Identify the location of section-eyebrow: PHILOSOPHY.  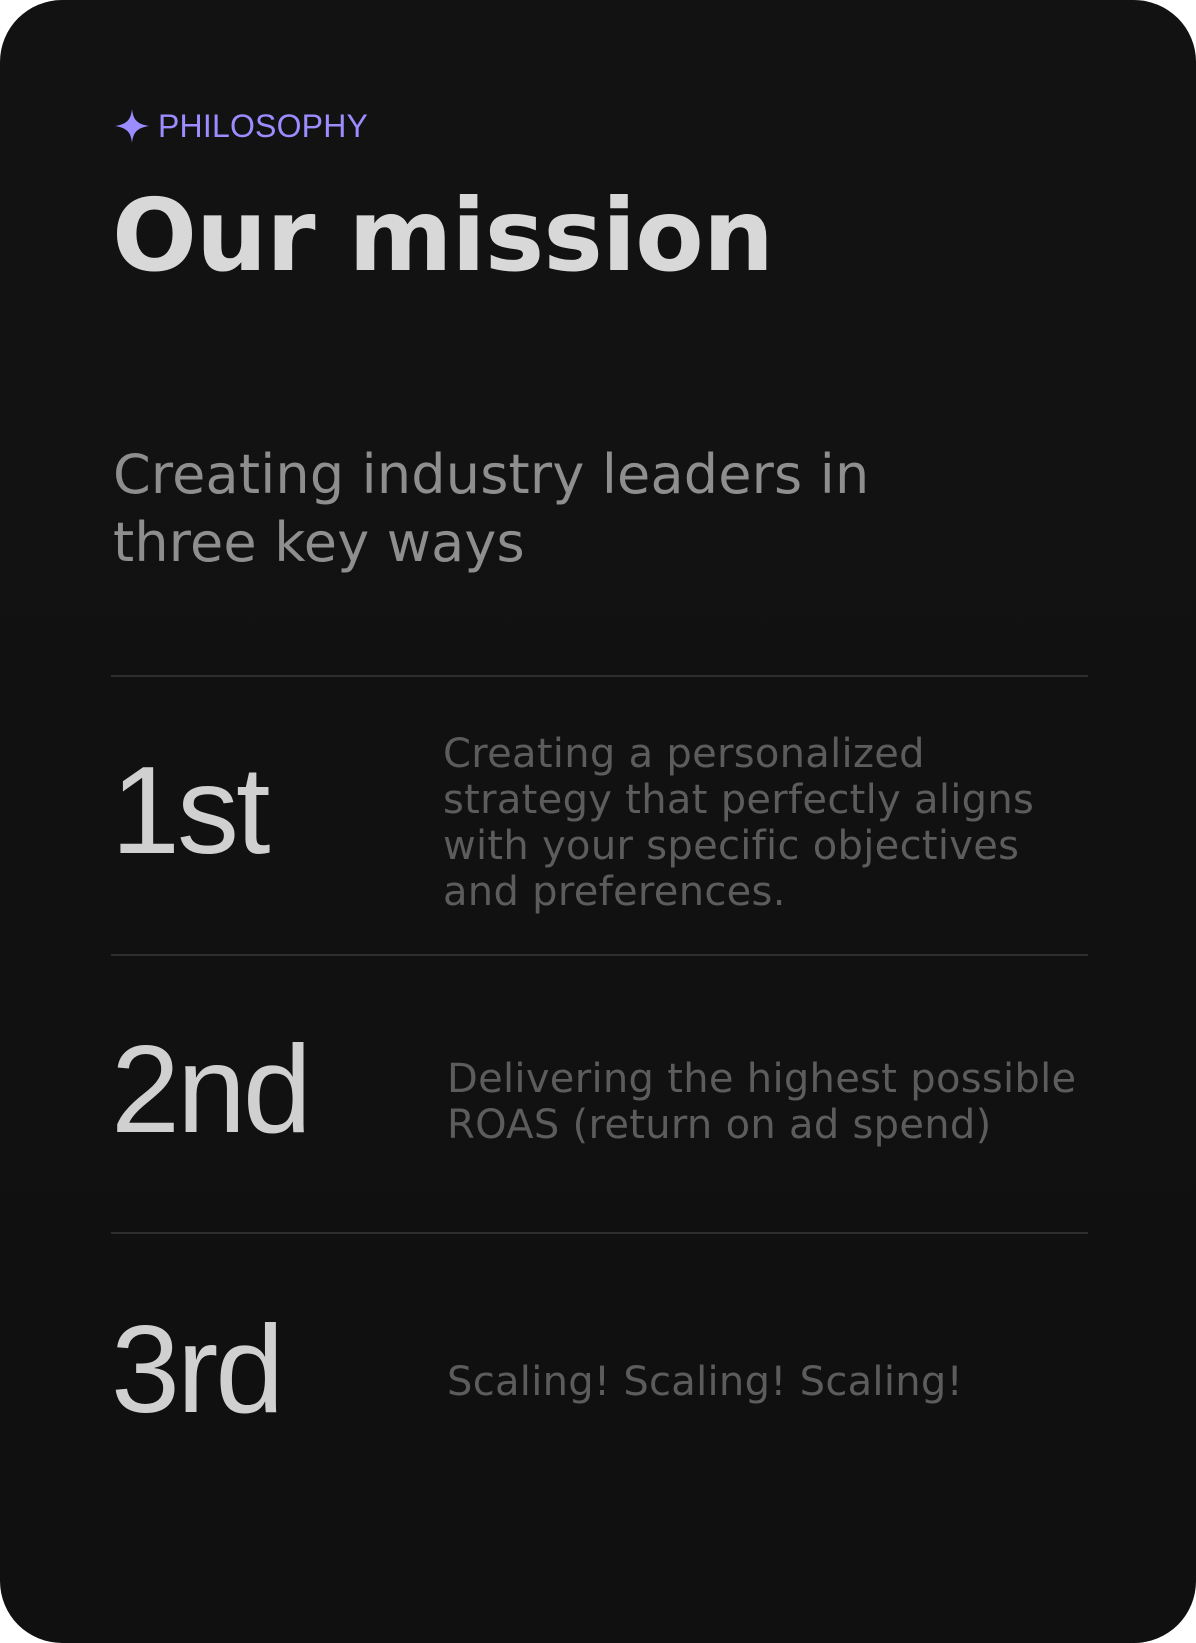
(241, 126).